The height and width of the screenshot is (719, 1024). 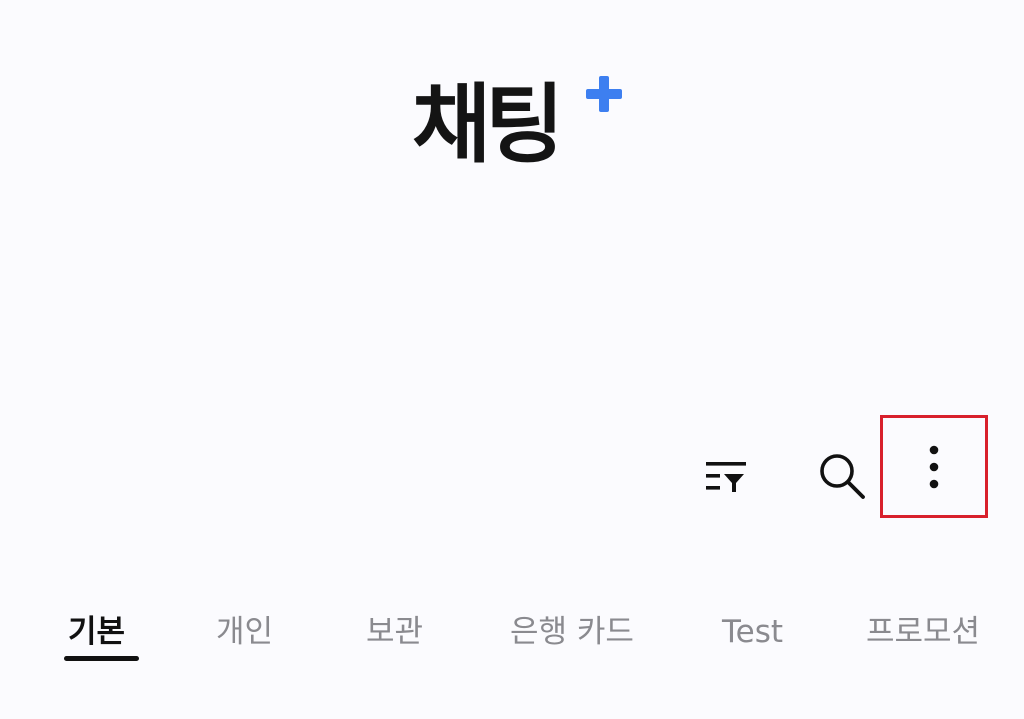 I want to click on search-icon, so click(x=842, y=476).